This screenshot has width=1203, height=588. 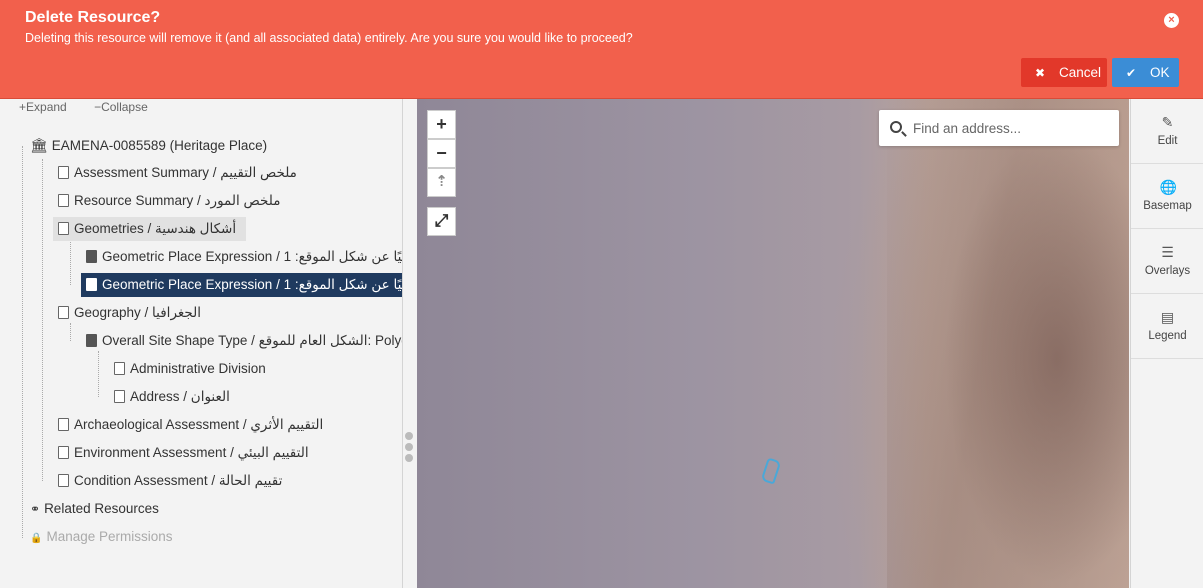 I want to click on cancel-label: Cancel, so click(x=1080, y=72).